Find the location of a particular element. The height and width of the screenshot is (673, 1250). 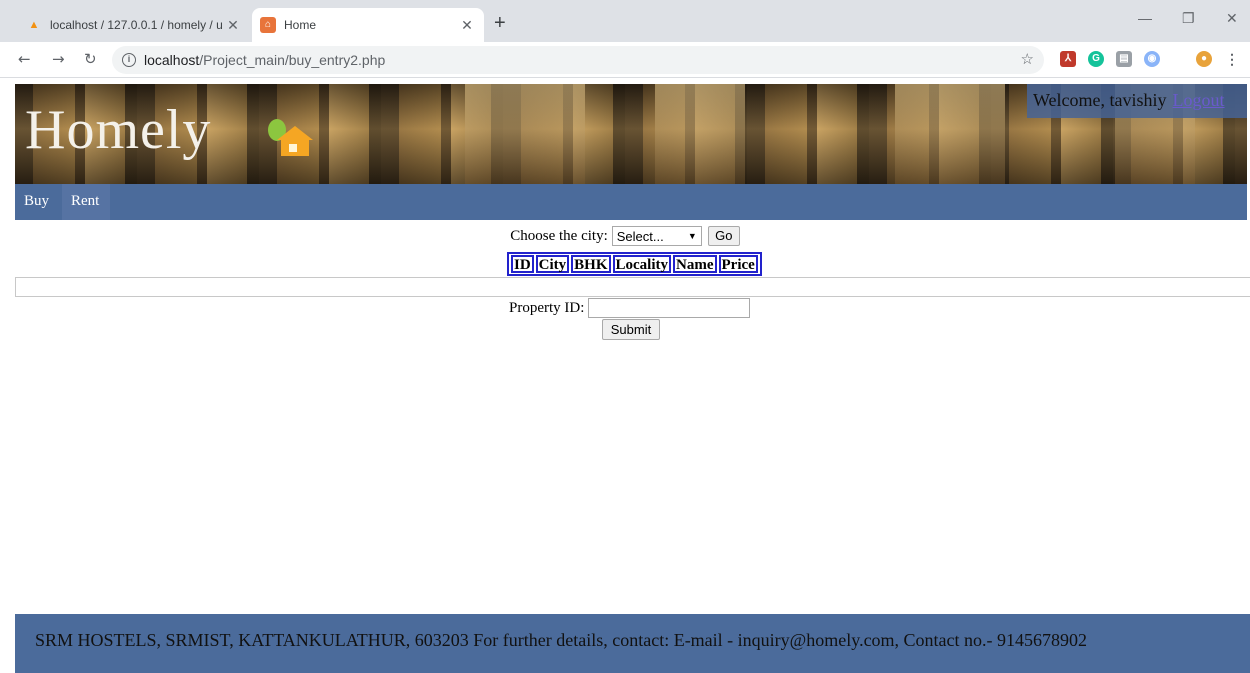

table-header-name: Name is located at coordinates (695, 264).